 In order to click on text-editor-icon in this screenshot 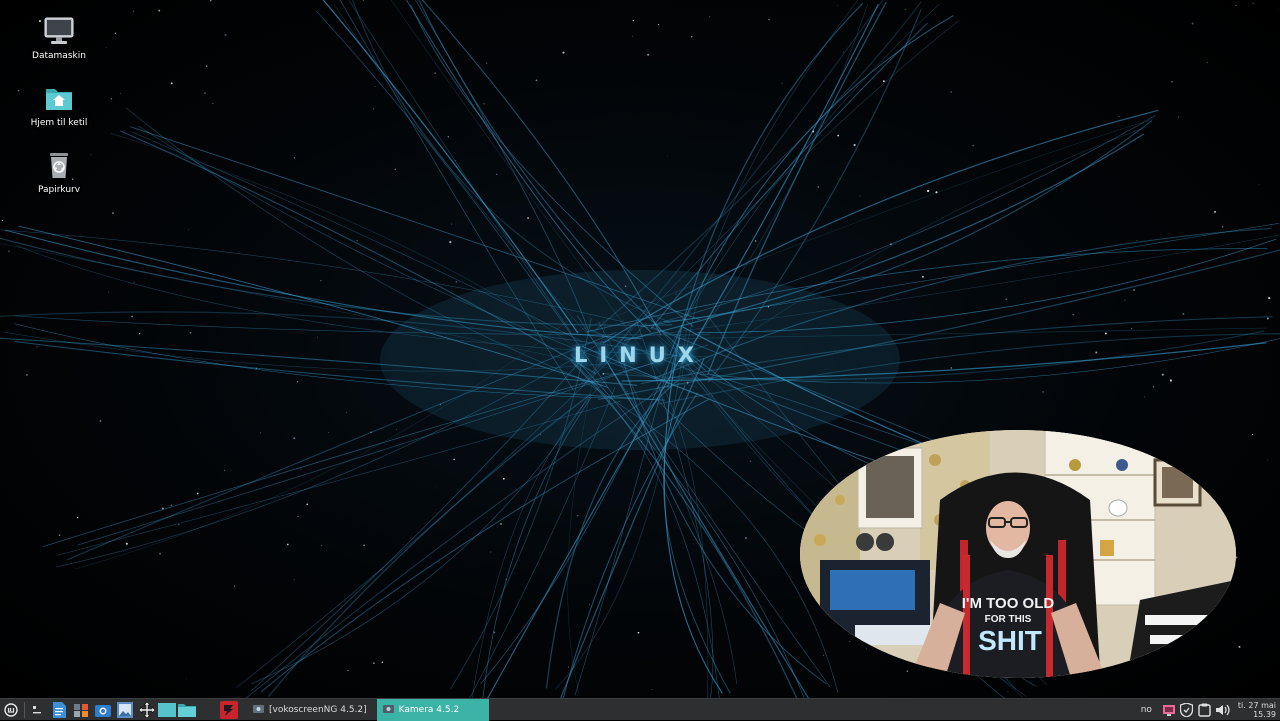, I will do `click(59, 709)`.